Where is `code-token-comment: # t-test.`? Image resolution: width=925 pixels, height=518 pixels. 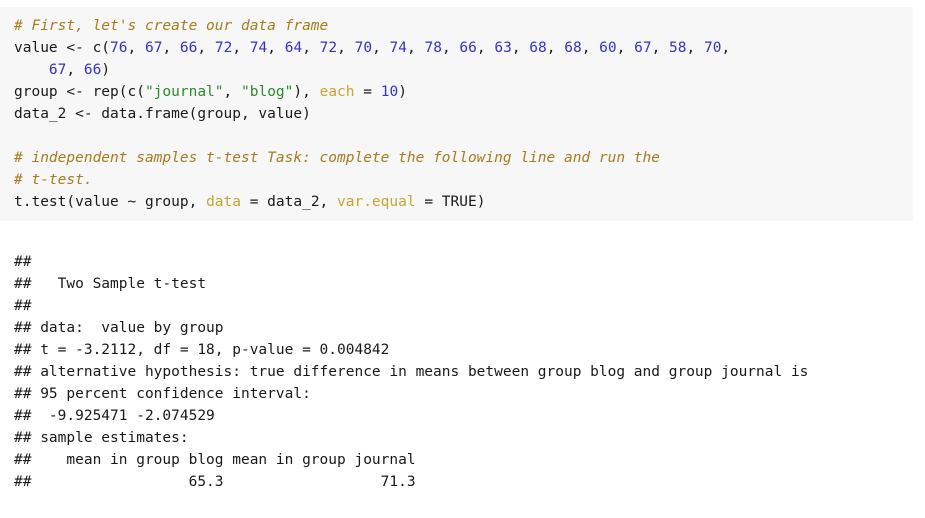
code-token-comment: # t-test. is located at coordinates (53, 180).